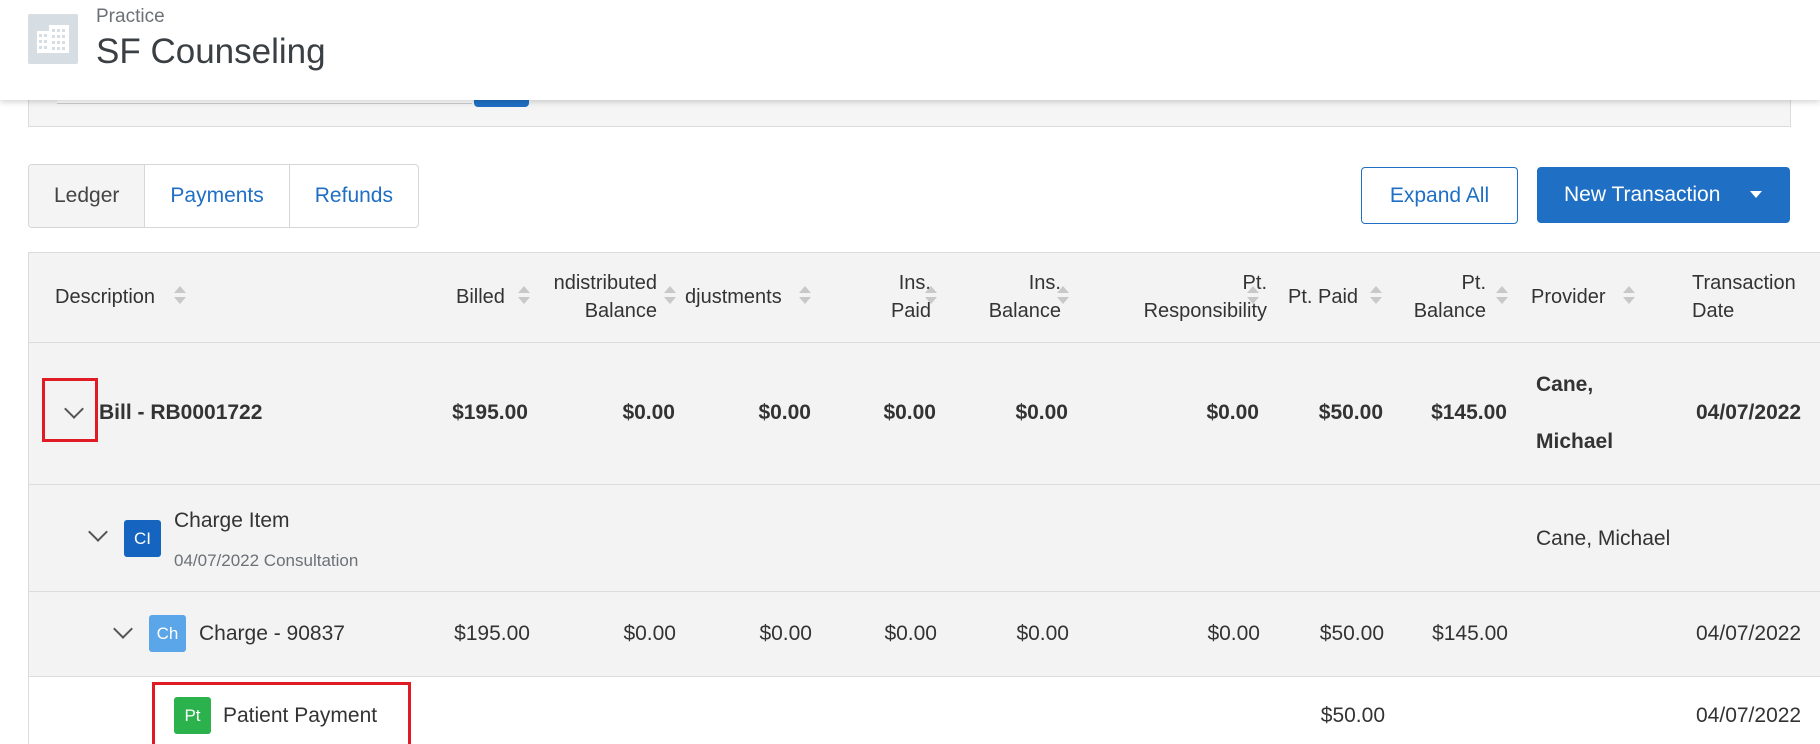 The width and height of the screenshot is (1820, 744). Describe the element at coordinates (1042, 633) in the screenshot. I see `charge-ins-balance: $0.00` at that location.